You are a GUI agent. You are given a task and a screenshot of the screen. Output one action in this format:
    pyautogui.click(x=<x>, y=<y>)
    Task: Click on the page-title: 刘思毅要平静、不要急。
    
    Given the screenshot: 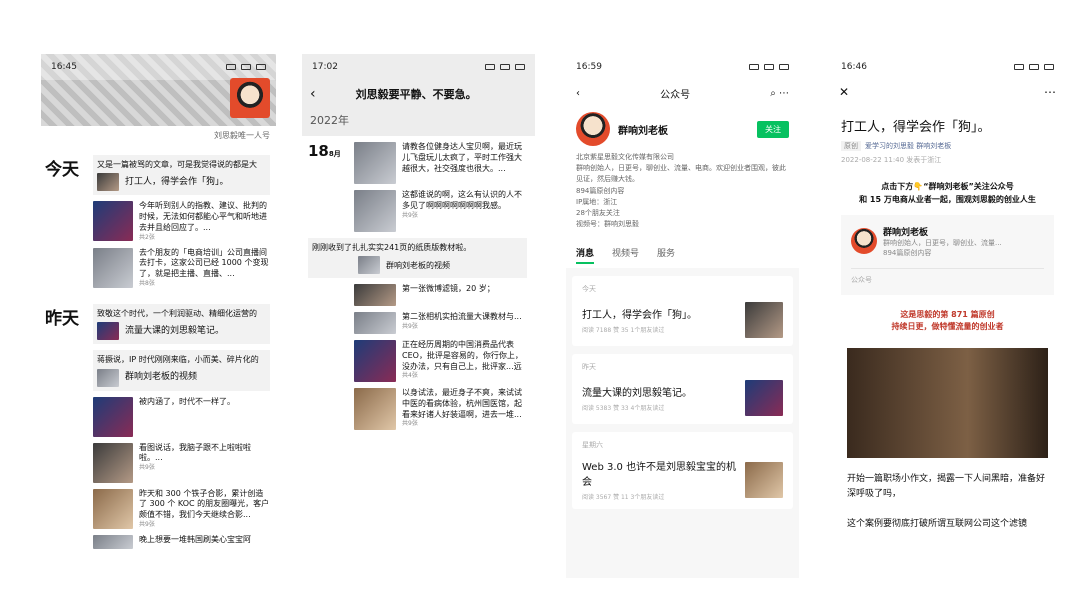 What is the action you would take?
    pyautogui.click(x=416, y=94)
    